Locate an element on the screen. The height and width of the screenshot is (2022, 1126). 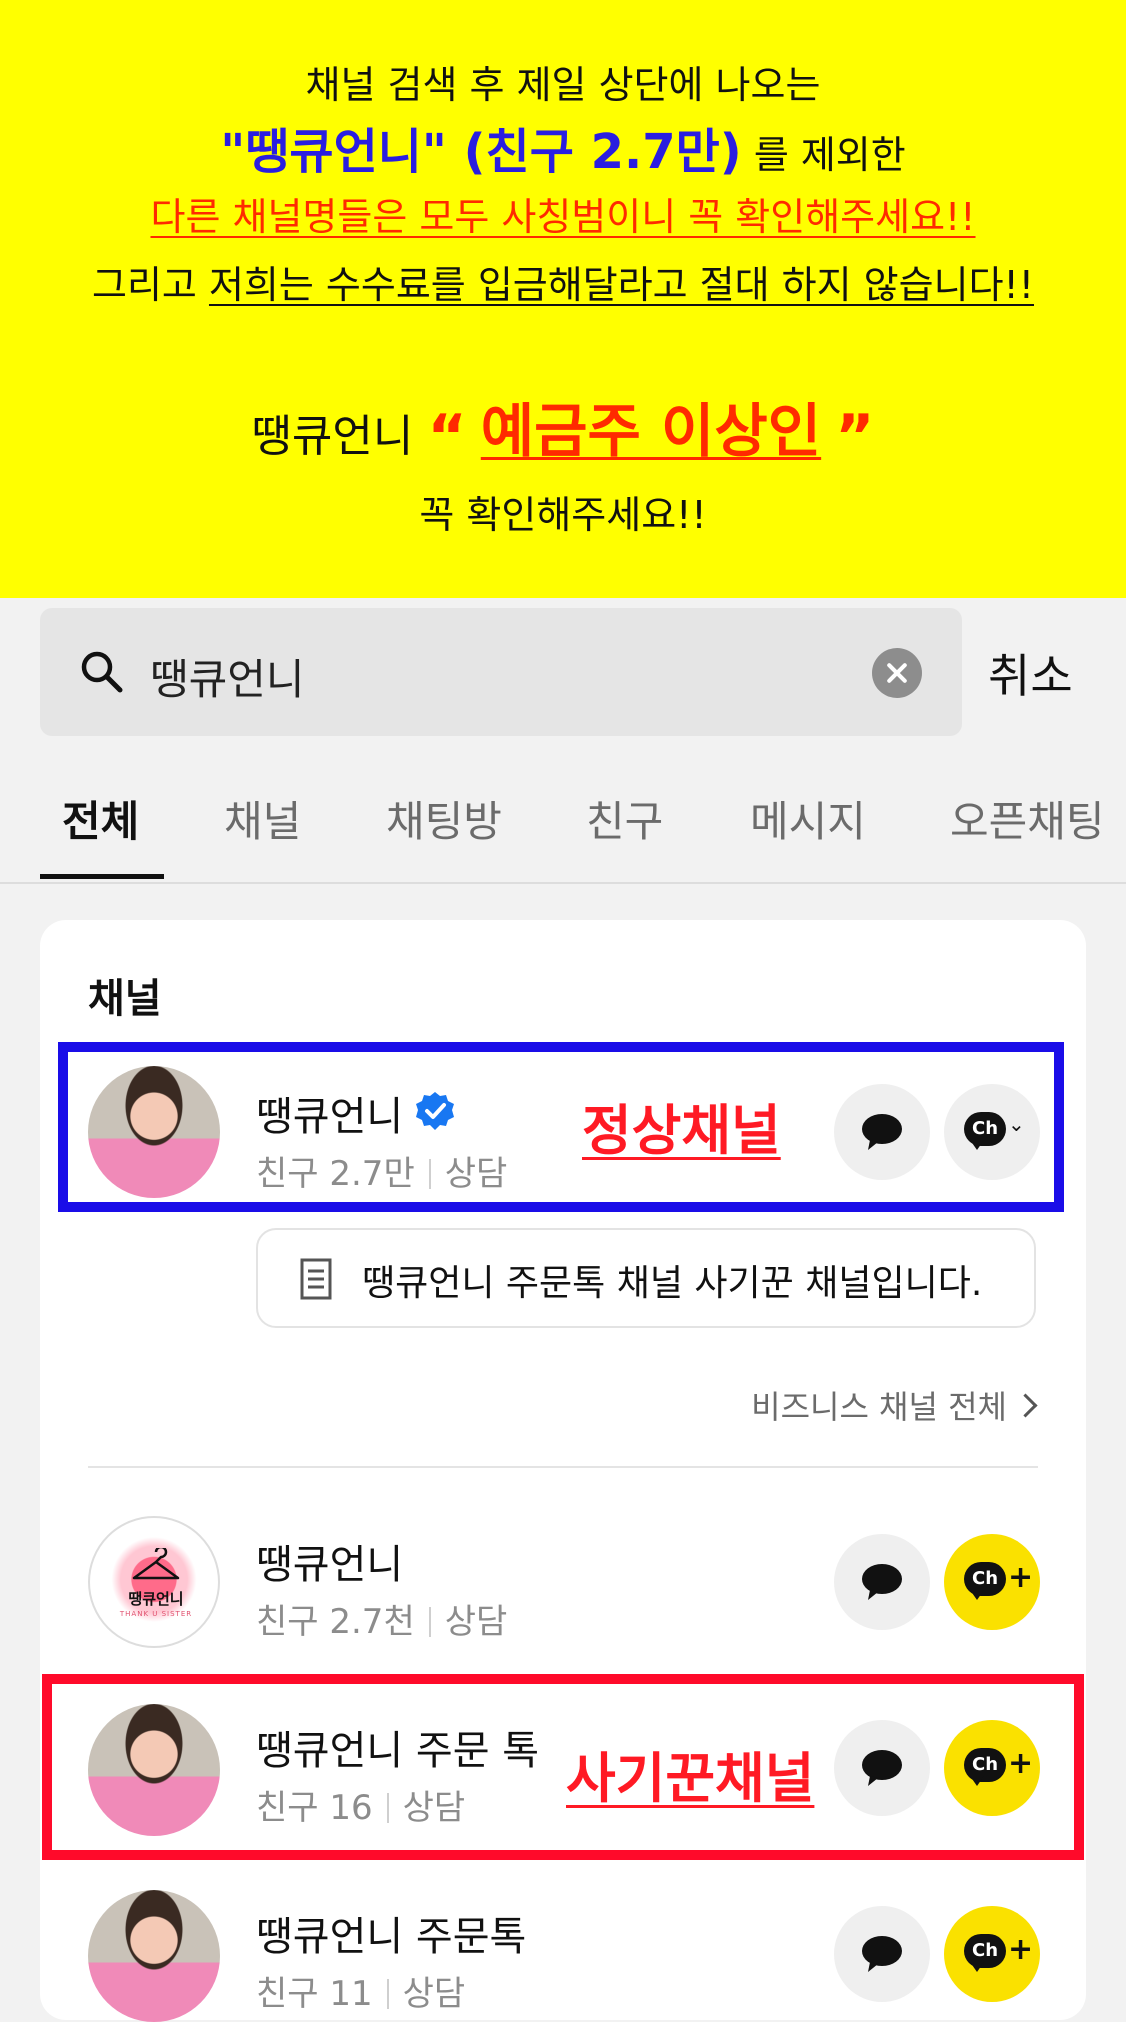
channel-meta: 친구 2.7천 상담 is located at coordinates (381, 1618).